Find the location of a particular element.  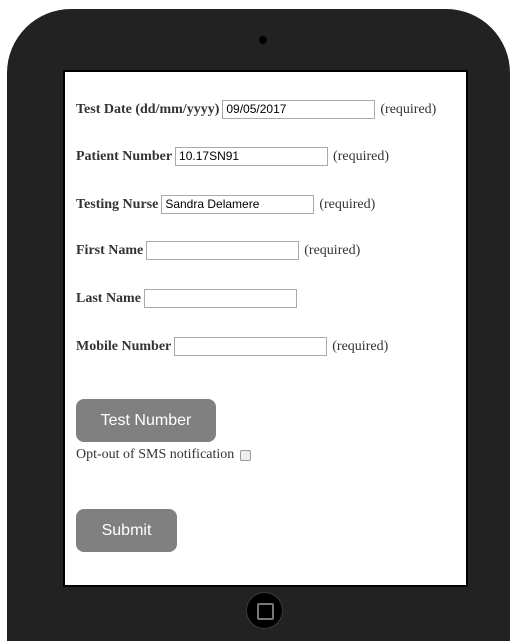

test-date-required: (required) is located at coordinates (408, 109).